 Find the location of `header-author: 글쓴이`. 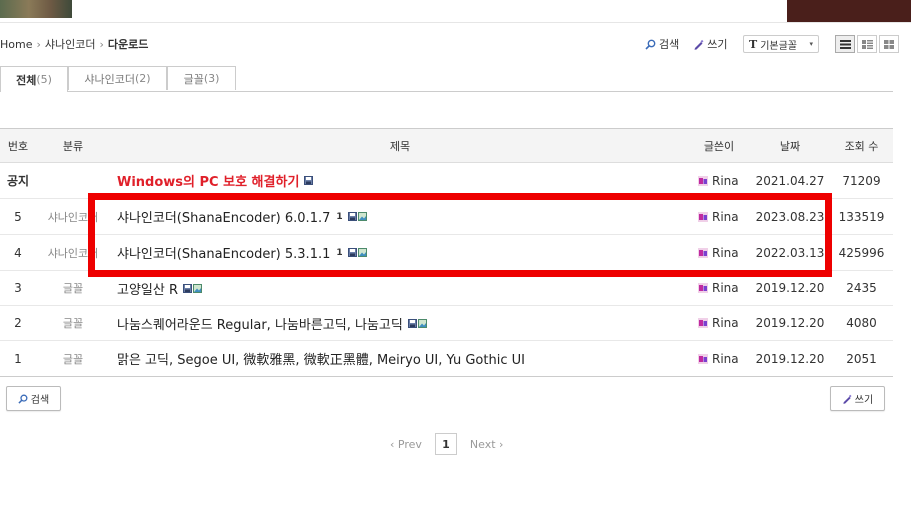

header-author: 글쓴이 is located at coordinates (719, 146).